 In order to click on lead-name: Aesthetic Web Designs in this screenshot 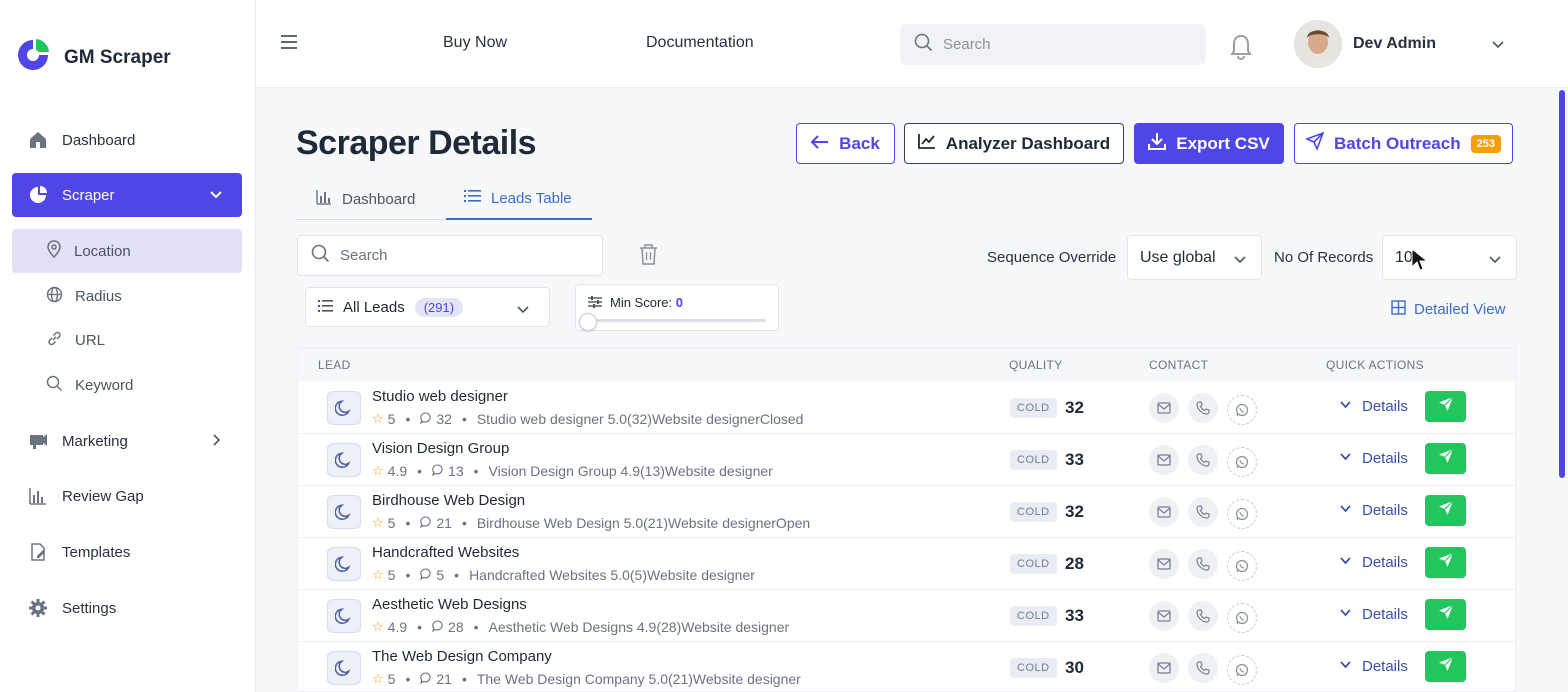, I will do `click(449, 604)`.